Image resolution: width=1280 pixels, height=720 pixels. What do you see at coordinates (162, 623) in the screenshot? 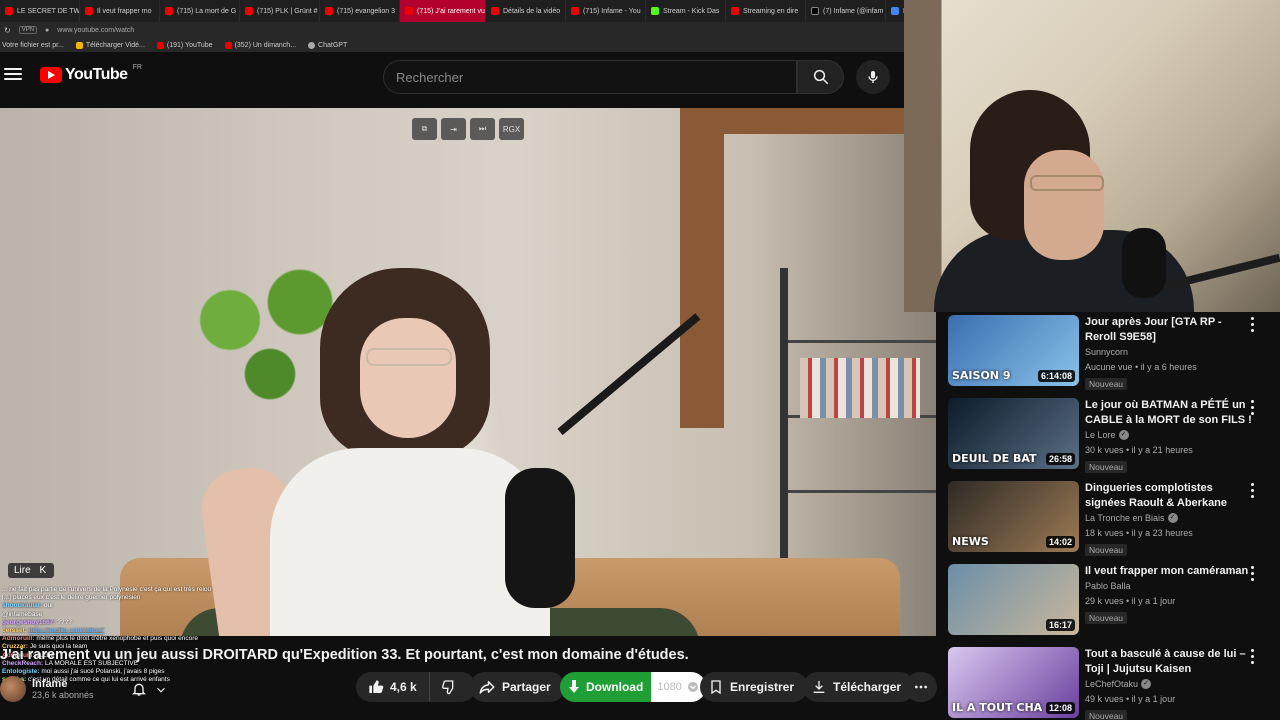
I see `chat-message: georgeshoy1667: ????` at bounding box center [162, 623].